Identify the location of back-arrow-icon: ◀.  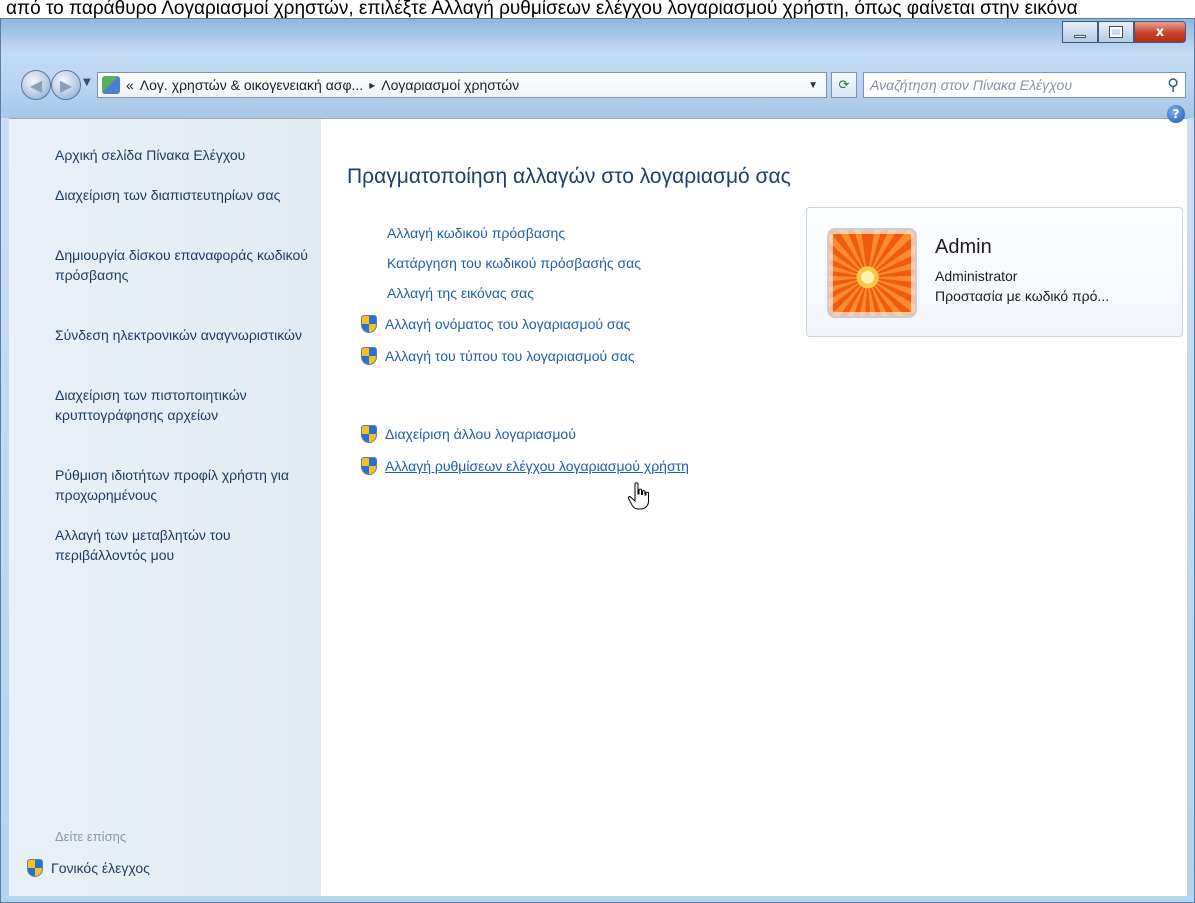
(36, 85).